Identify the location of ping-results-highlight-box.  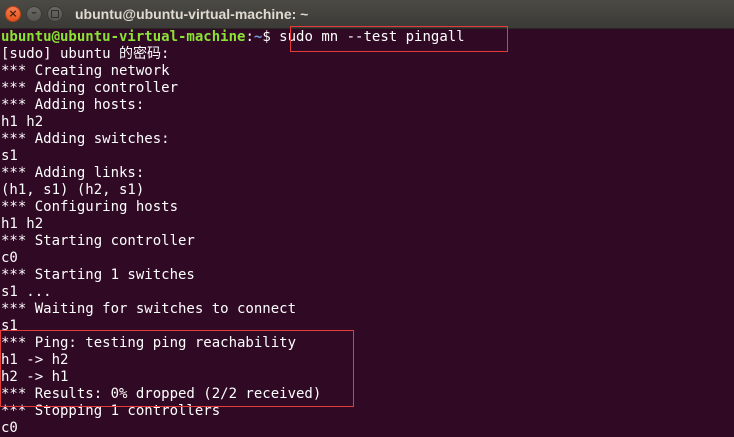
(177, 368).